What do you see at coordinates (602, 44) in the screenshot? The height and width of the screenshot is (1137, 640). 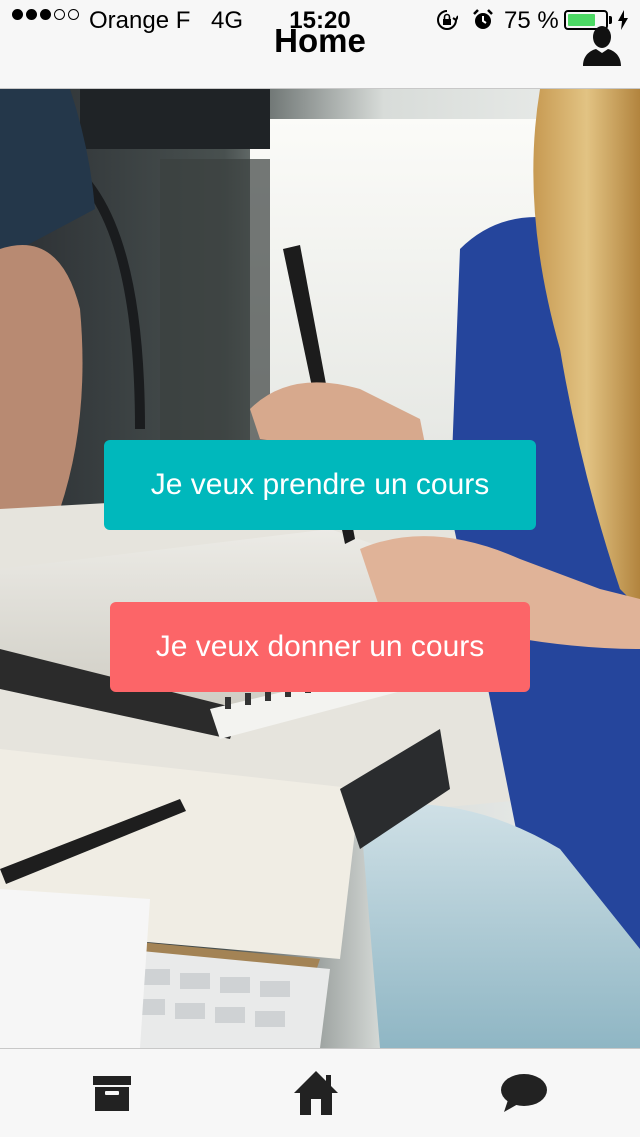 I see `user-silhouette-icon` at bounding box center [602, 44].